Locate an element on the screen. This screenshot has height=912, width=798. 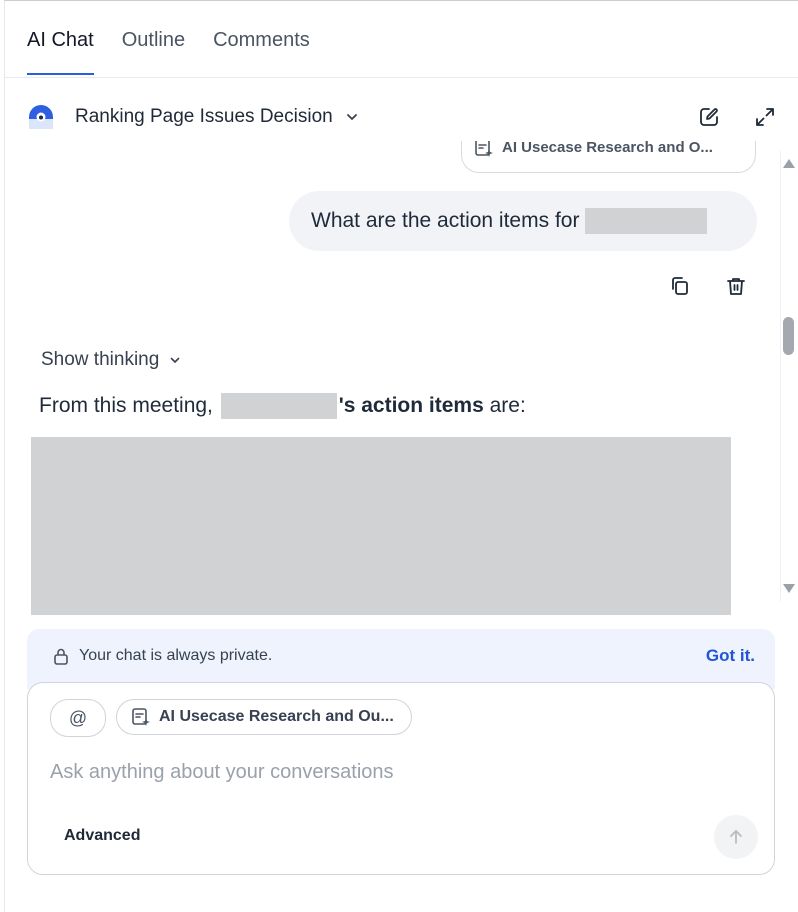
conversation-title: Ranking Page Issues Decision is located at coordinates (204, 117).